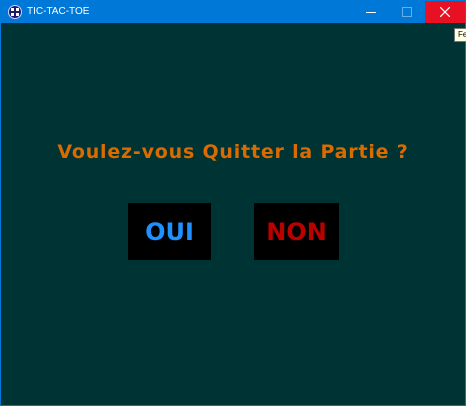 The width and height of the screenshot is (466, 406). I want to click on app-icon, so click(15, 12).